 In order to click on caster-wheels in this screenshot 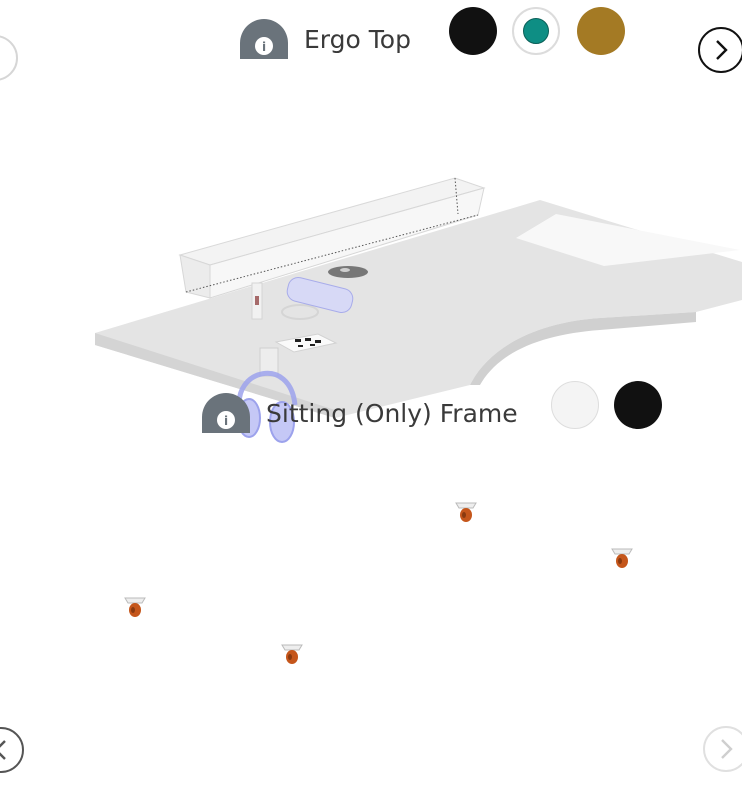, I will do `click(378, 583)`.